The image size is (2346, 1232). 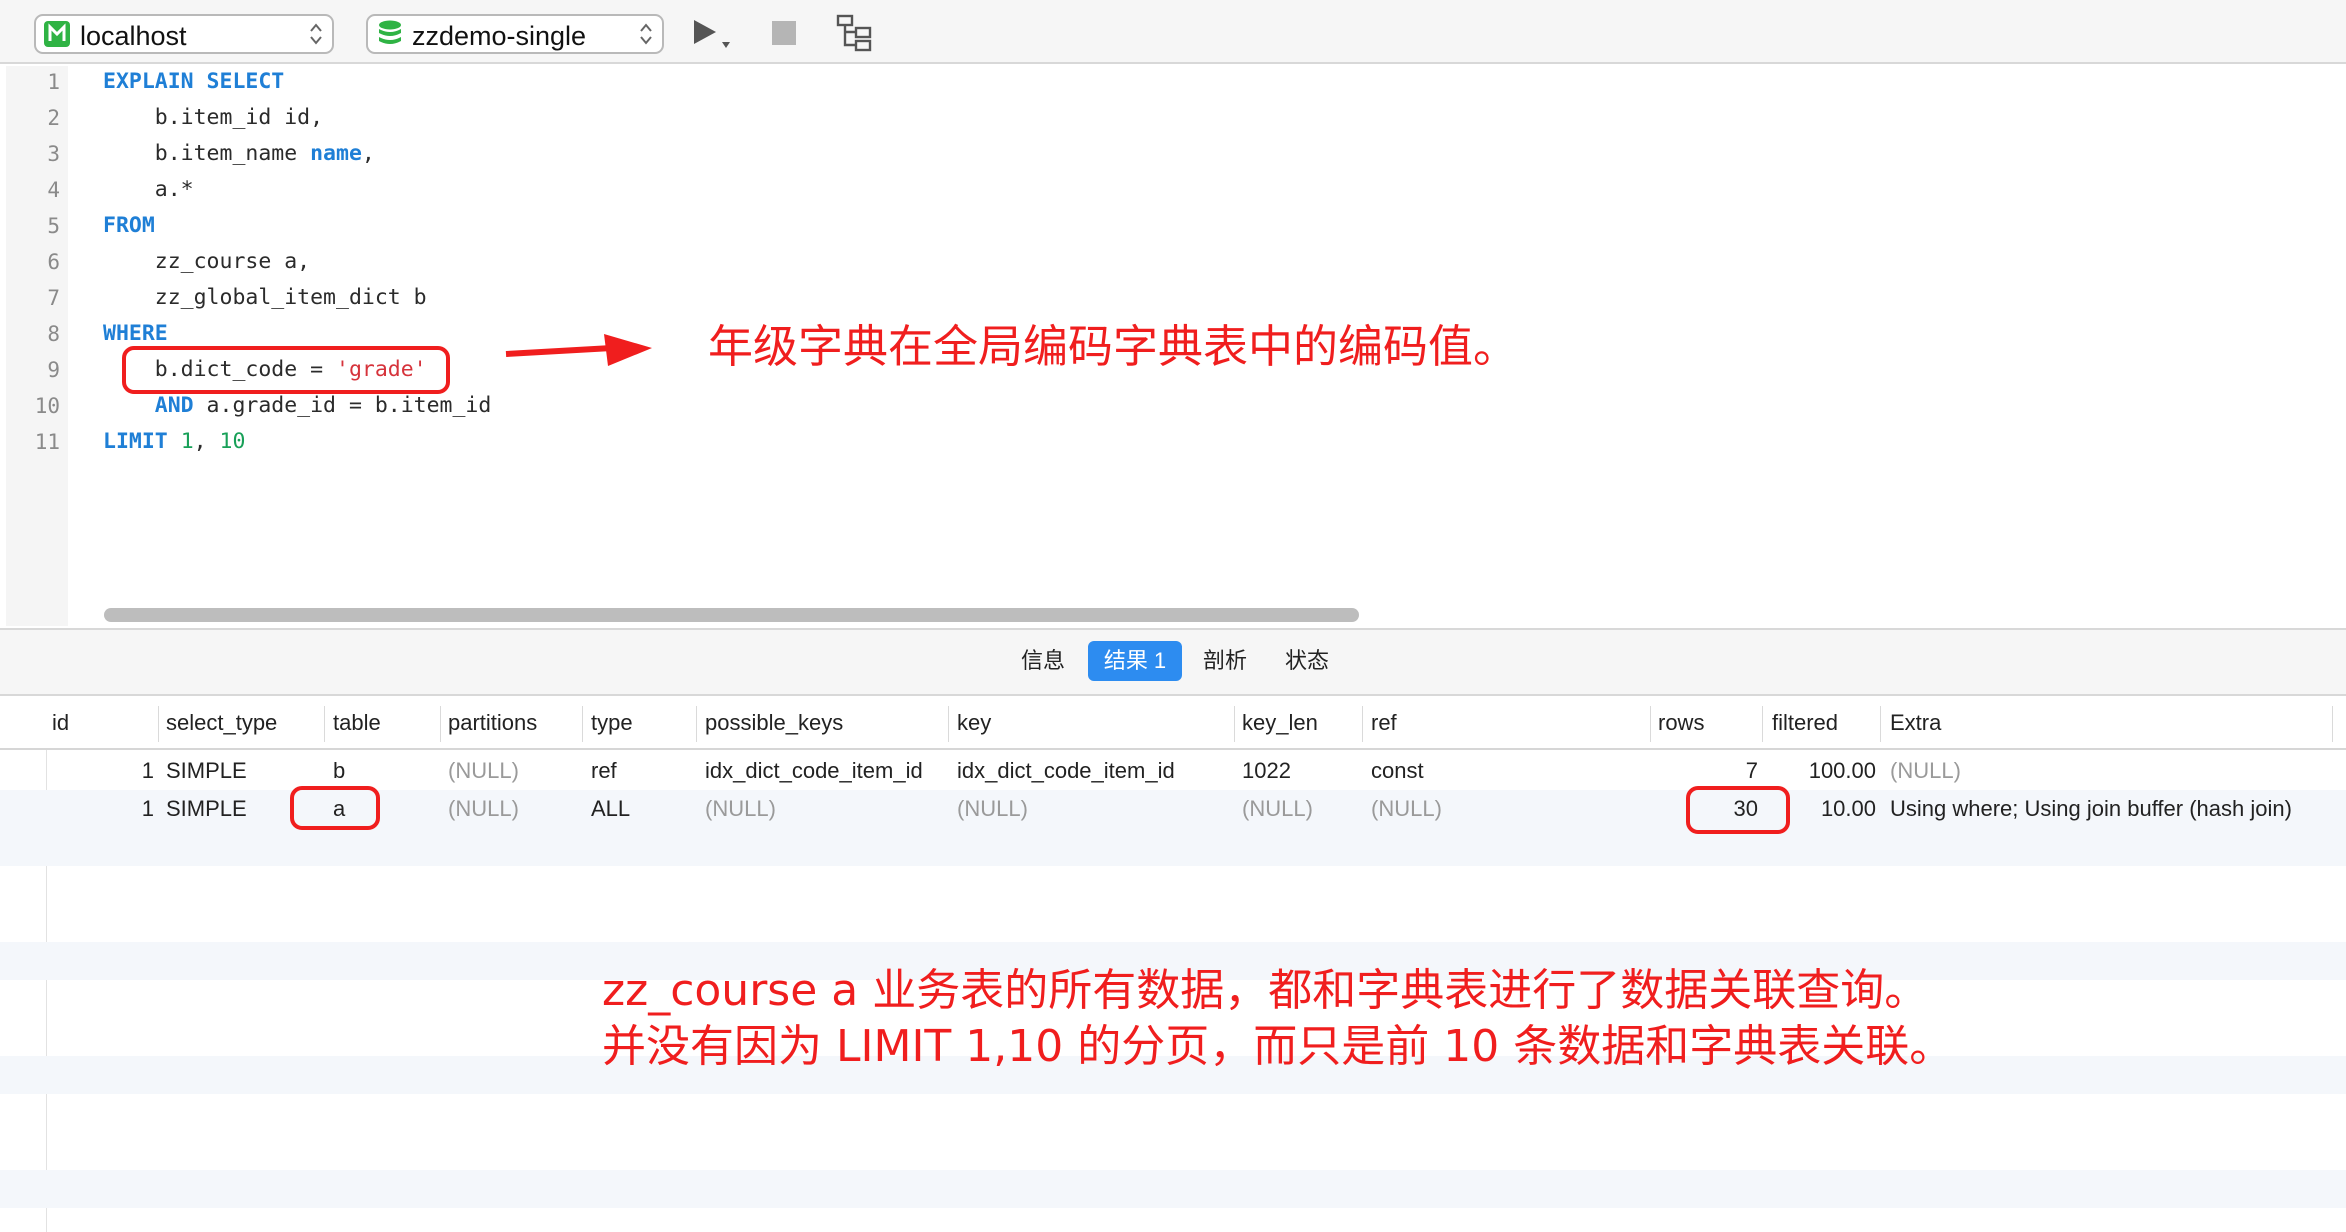 What do you see at coordinates (774, 723) in the screenshot?
I see `column-header: possible_keys` at bounding box center [774, 723].